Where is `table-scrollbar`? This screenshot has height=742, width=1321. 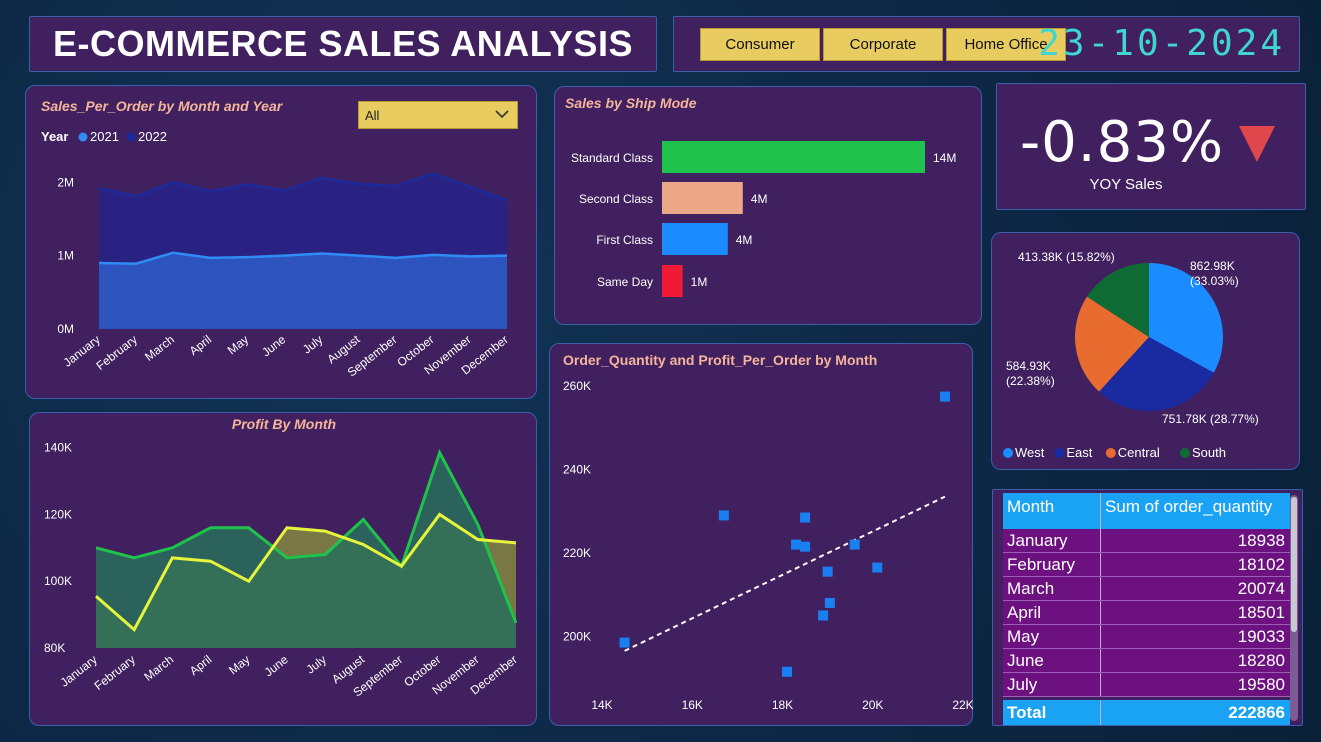 table-scrollbar is located at coordinates (1294, 608).